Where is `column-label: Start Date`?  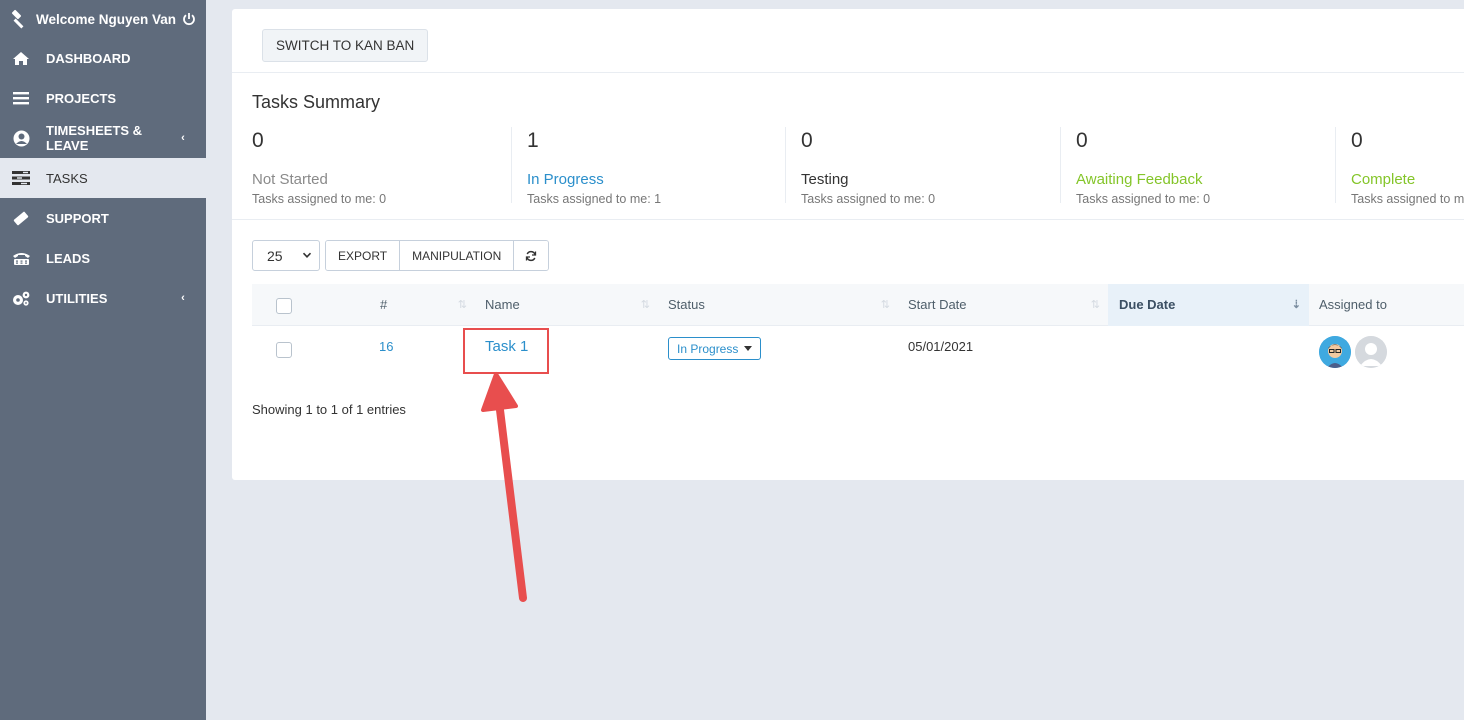 column-label: Start Date is located at coordinates (937, 304).